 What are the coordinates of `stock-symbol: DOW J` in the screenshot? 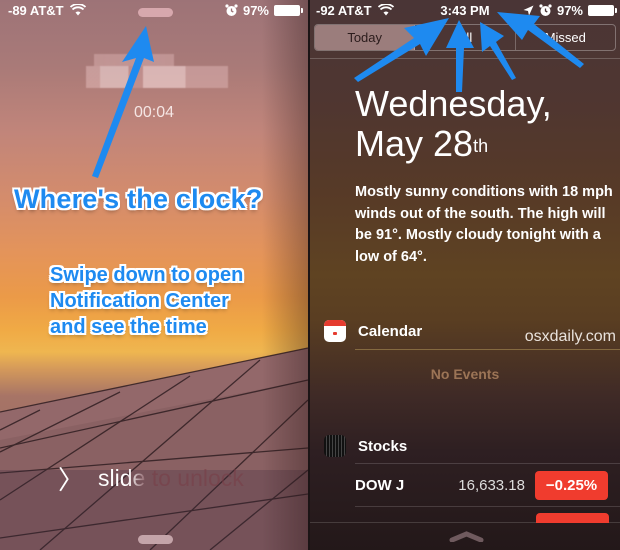 It's located at (380, 485).